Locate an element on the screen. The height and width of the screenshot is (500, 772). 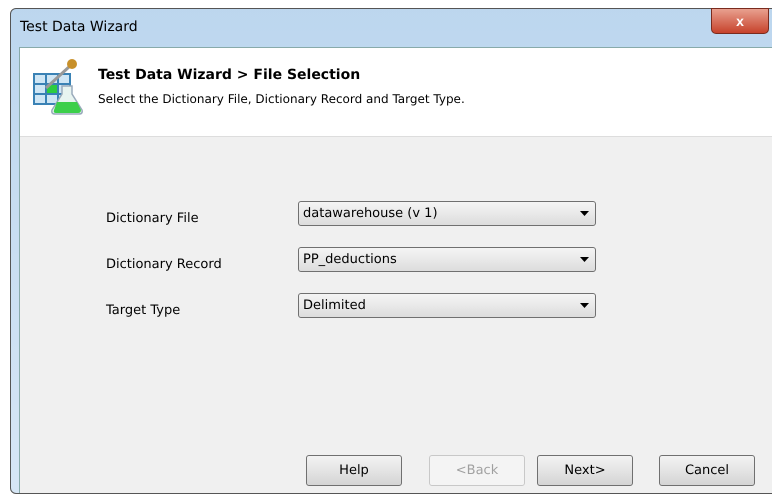
field-label: Target Type is located at coordinates (144, 310).